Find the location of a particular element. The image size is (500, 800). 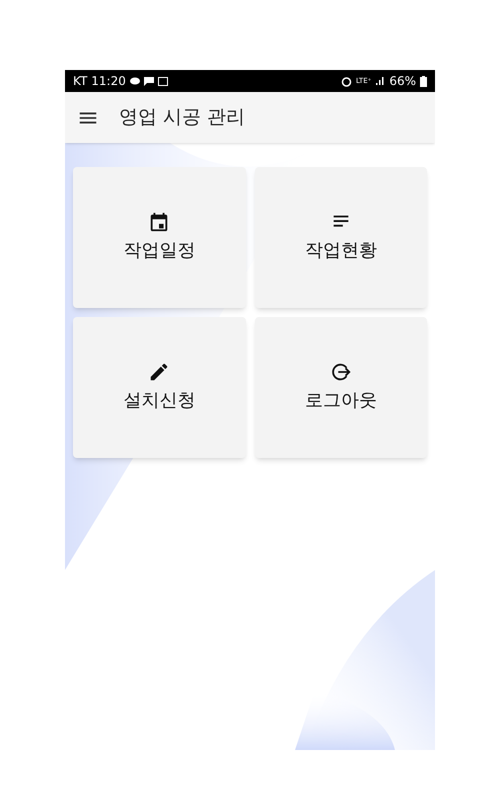

battery-icon is located at coordinates (423, 81).